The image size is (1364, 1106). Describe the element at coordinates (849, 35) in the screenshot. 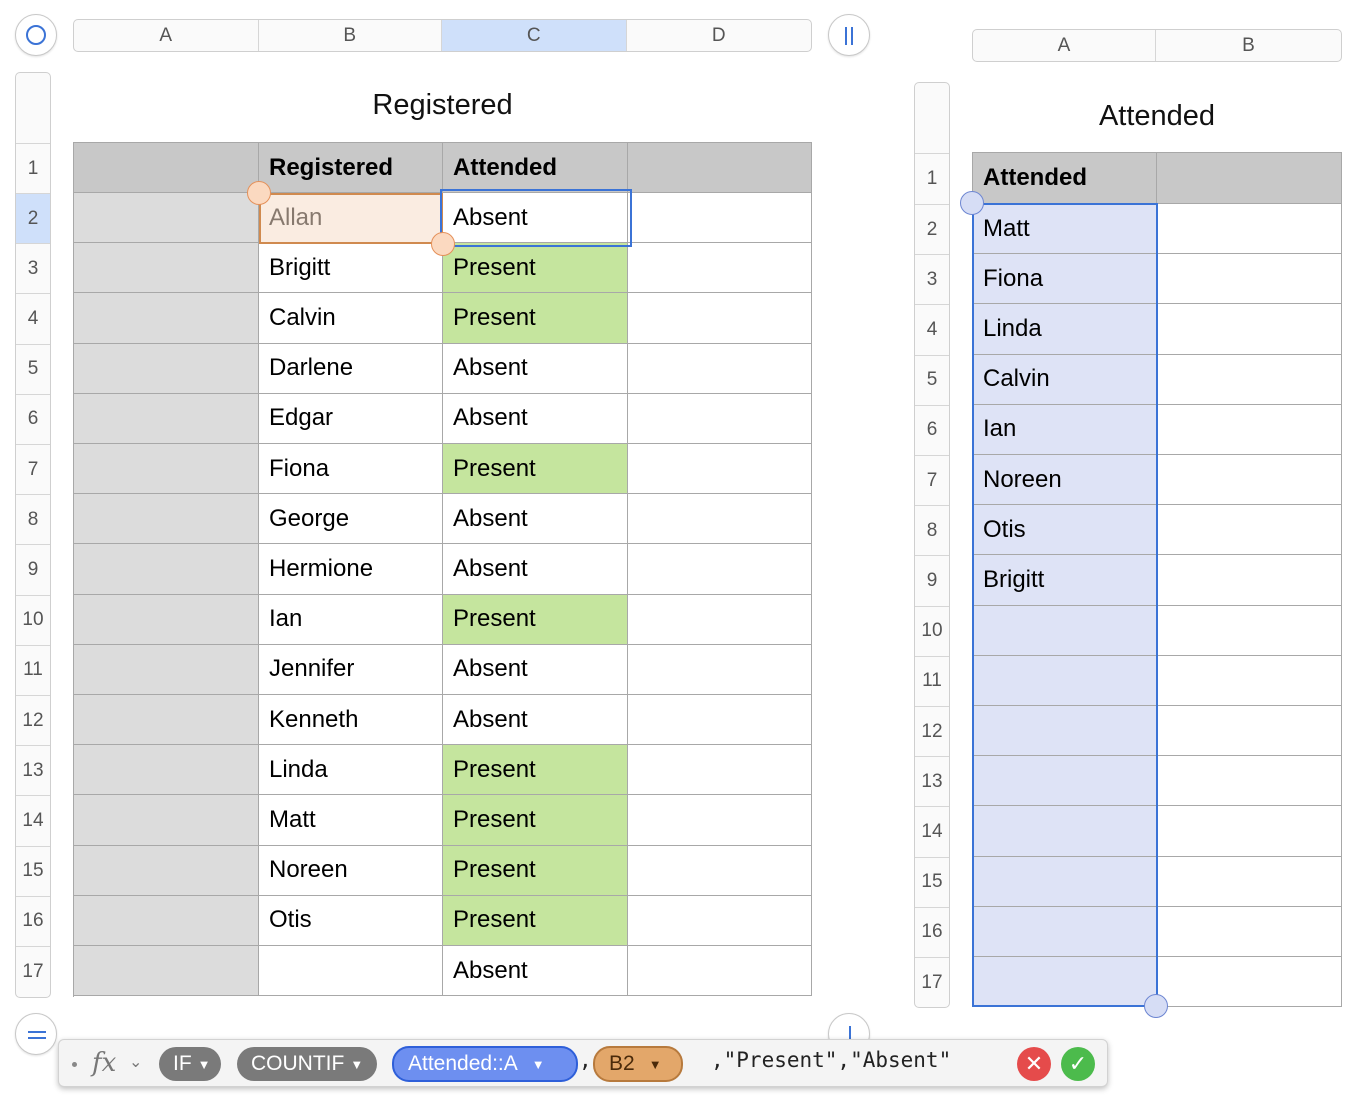

I see `add-column-button` at that location.